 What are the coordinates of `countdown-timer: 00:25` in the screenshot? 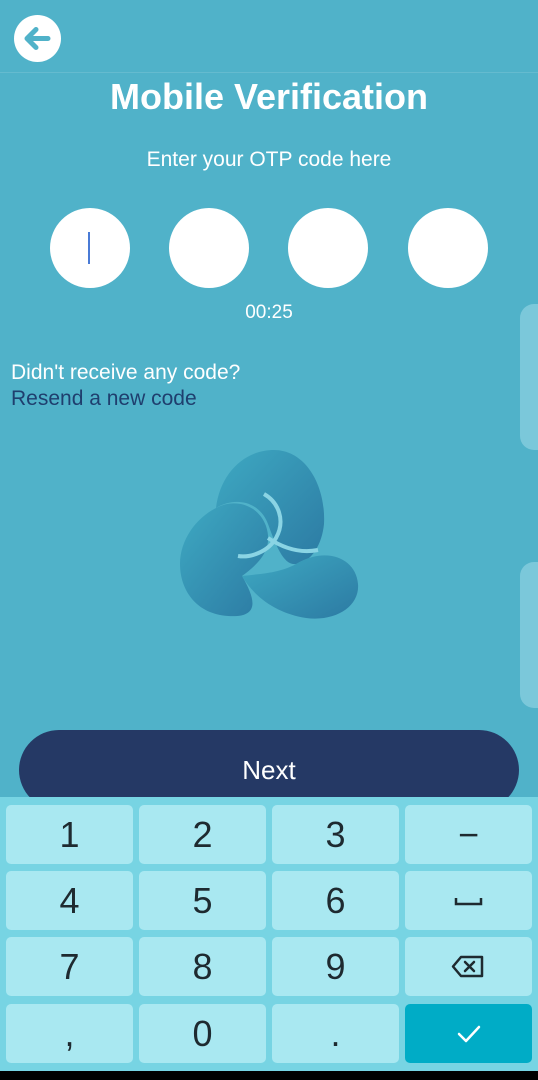 It's located at (269, 312).